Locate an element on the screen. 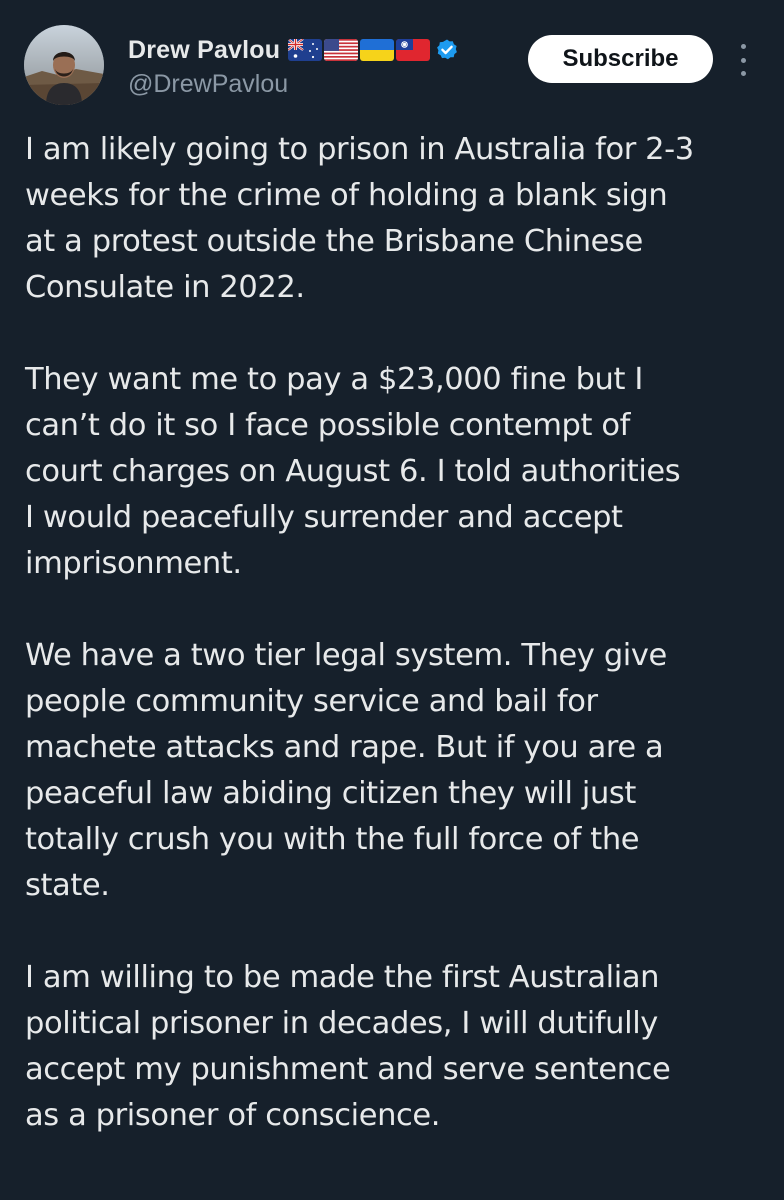 The width and height of the screenshot is (784, 1200). author-name-row: Drew Pavlou is located at coordinates (293, 50).